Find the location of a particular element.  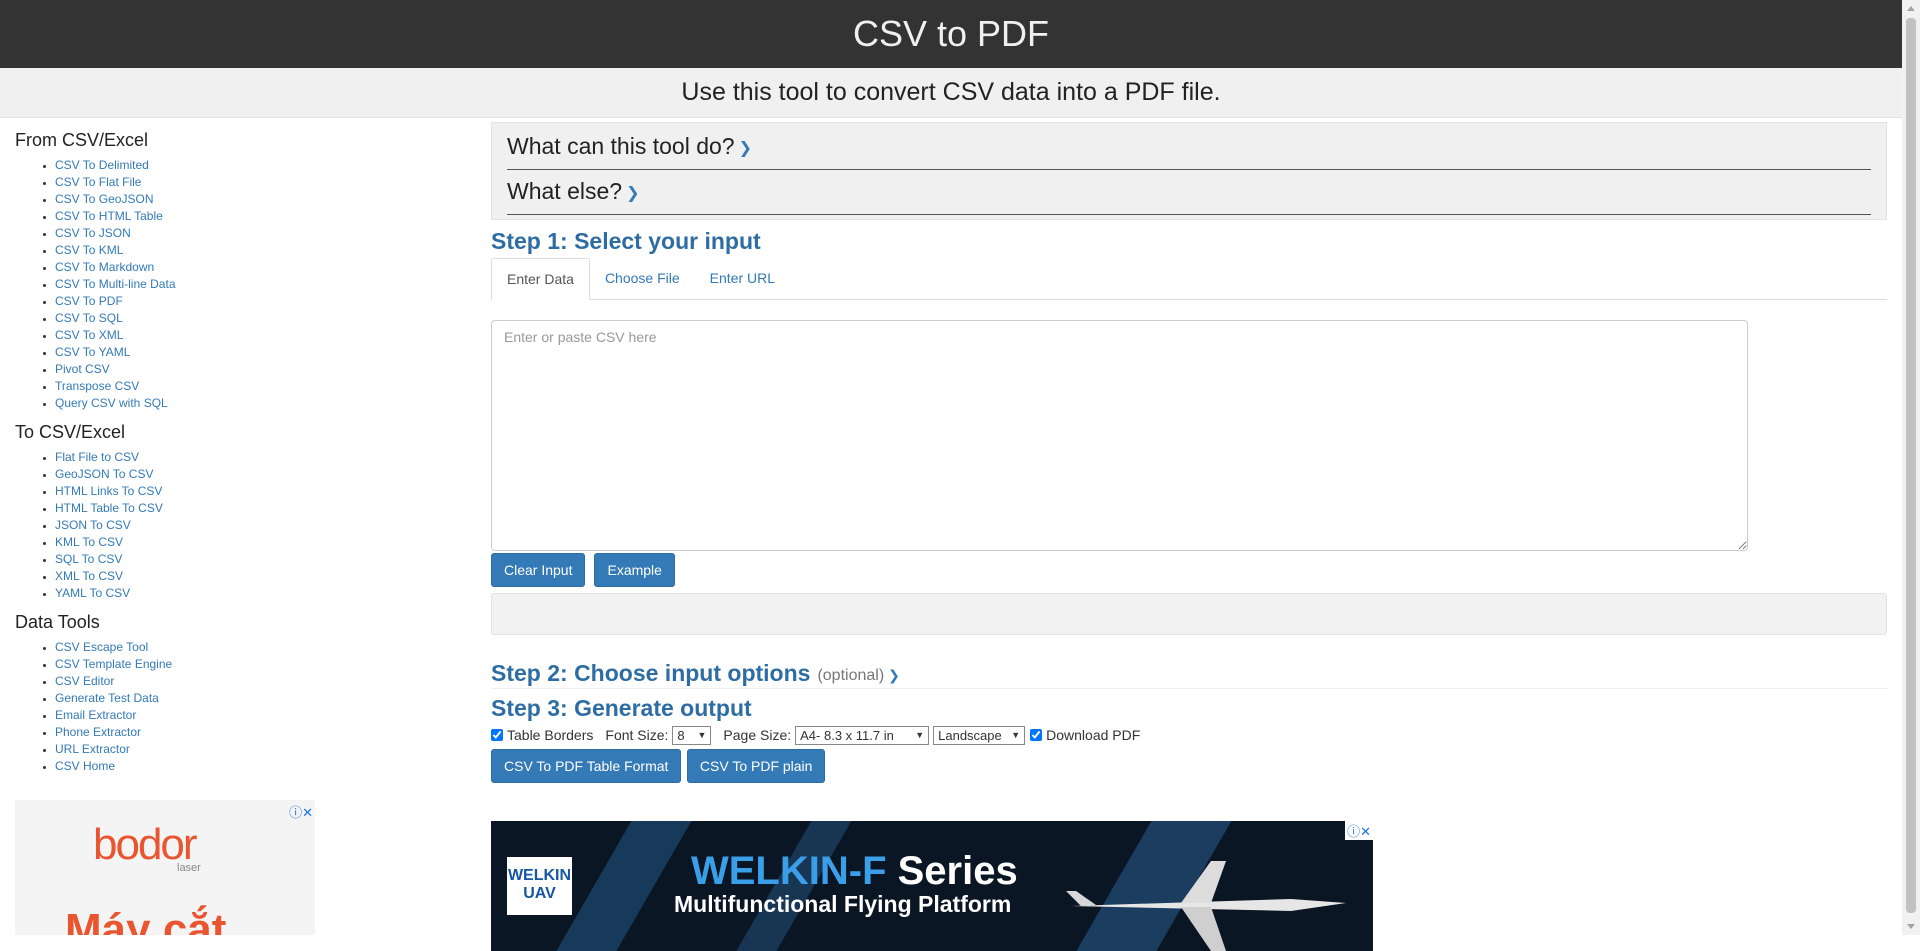

download-pdf-label: Download PDF is located at coordinates (1093, 735).